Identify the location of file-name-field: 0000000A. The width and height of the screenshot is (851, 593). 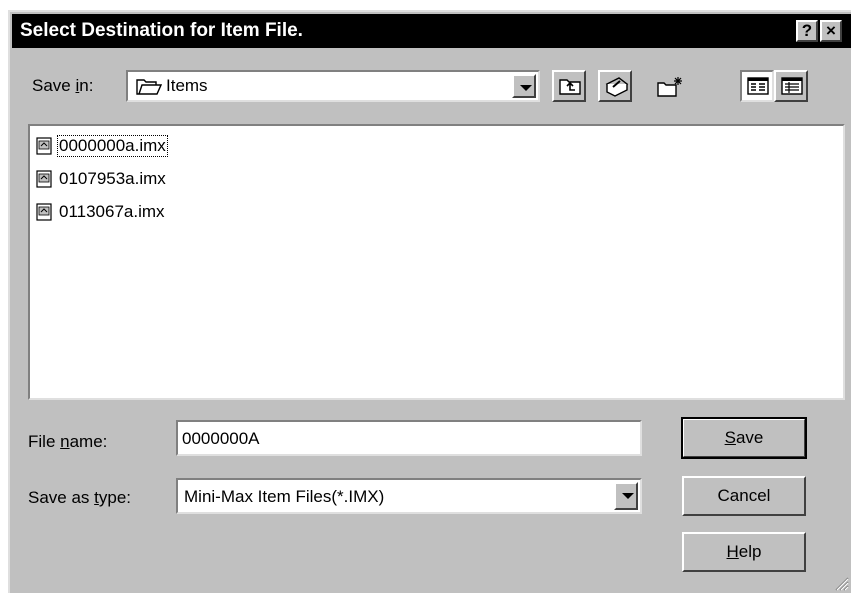
(409, 438).